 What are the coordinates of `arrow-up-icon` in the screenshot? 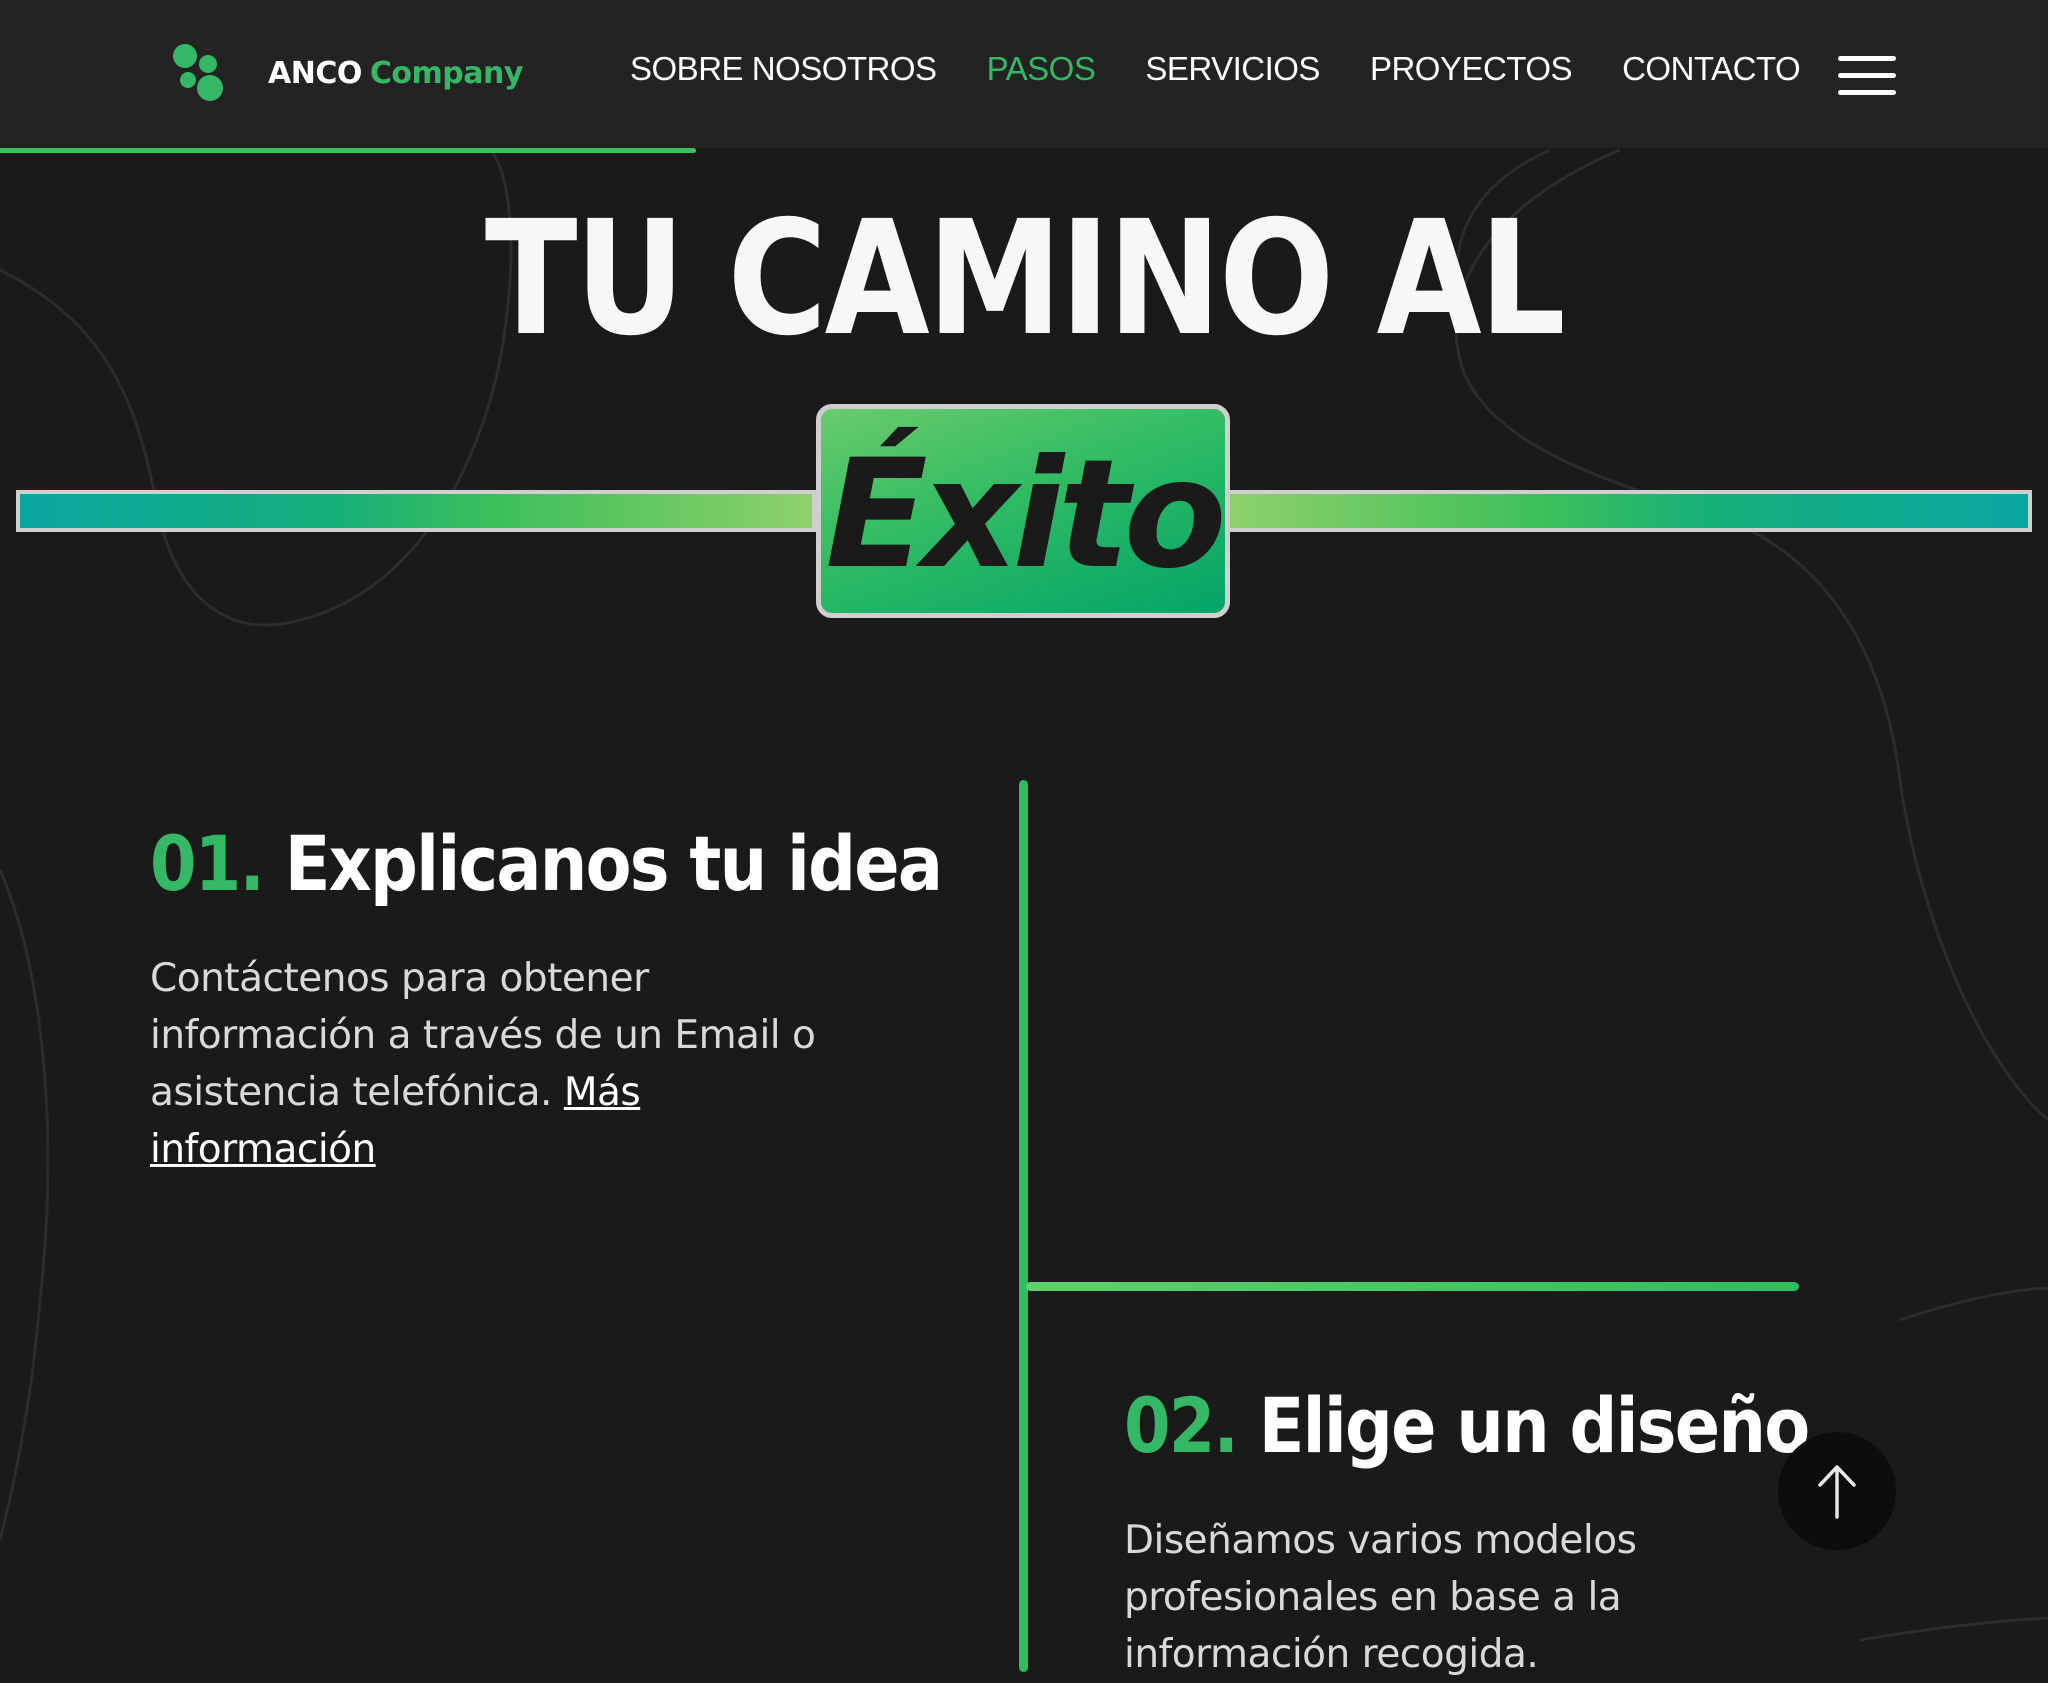 It's located at (1837, 1492).